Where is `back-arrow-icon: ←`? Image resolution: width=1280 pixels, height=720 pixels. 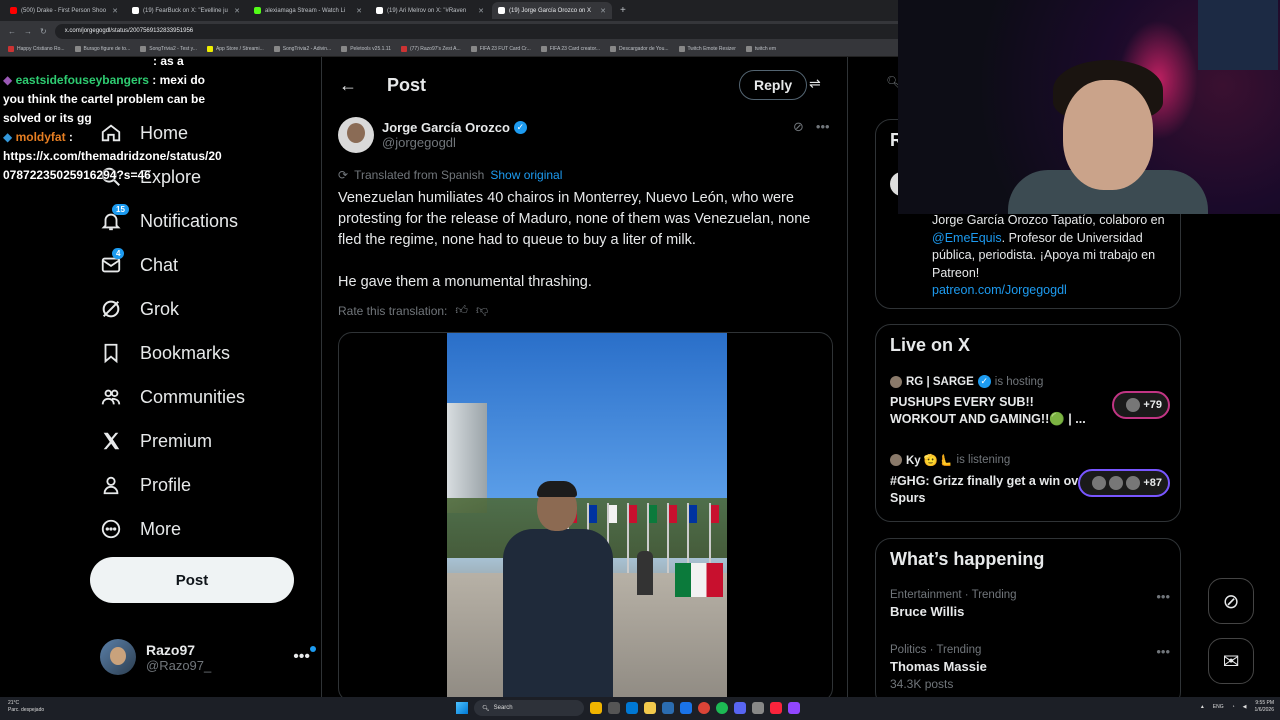
back-arrow-icon: ← is located at coordinates (348, 85).